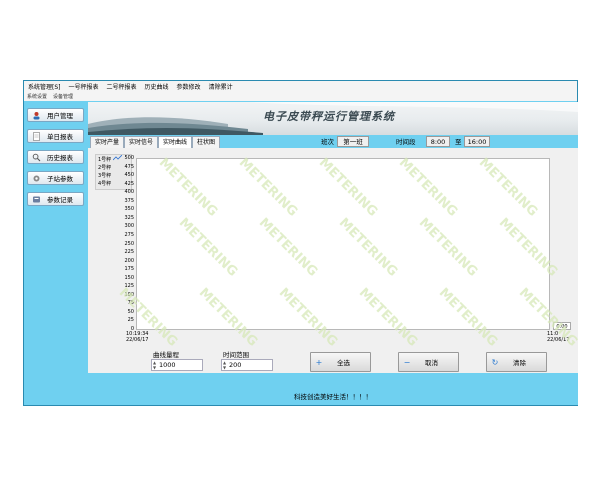  Describe the element at coordinates (107, 142) in the screenshot. I see `tab-realtime-output: 实时产量` at that location.